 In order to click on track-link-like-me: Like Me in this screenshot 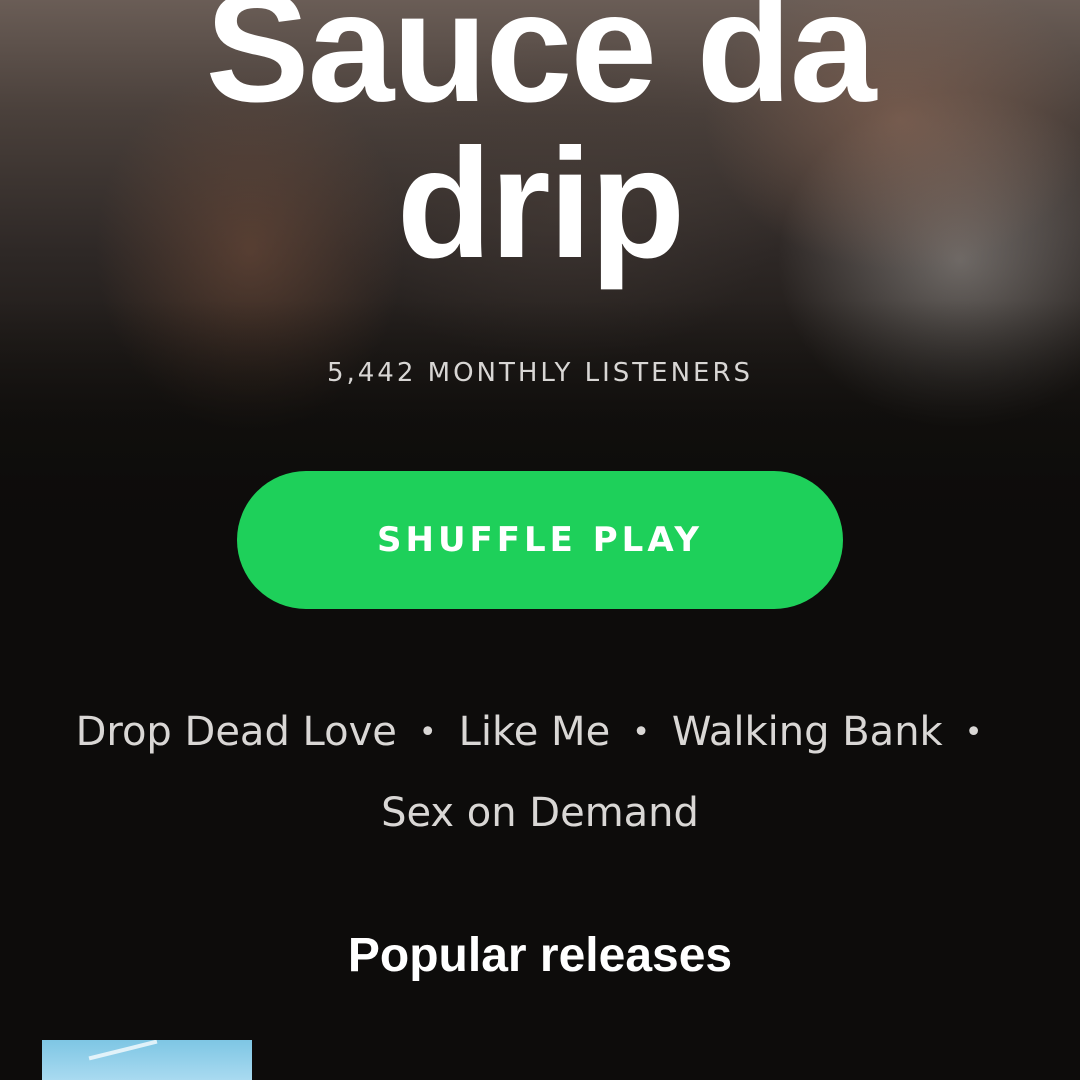, I will do `click(535, 732)`.